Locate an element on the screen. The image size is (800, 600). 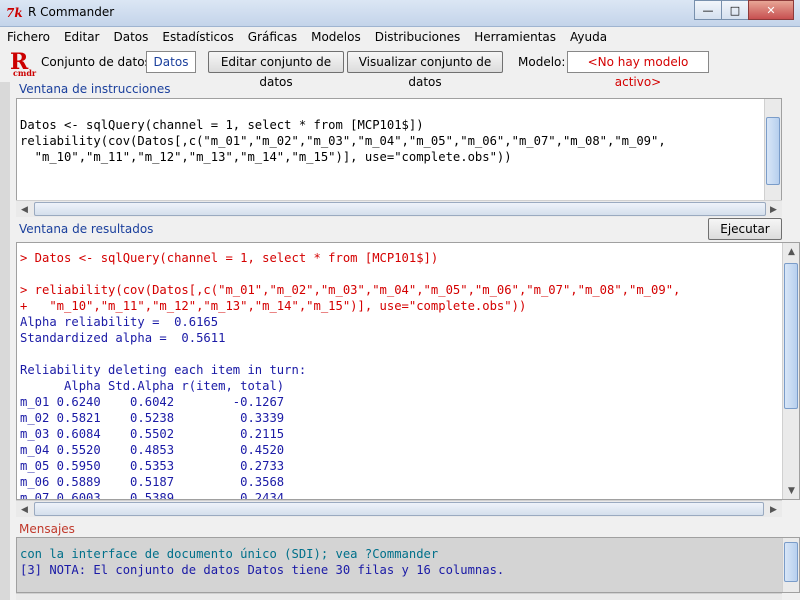
r-commander-app-icon: 7k is located at coordinates (14, 13).